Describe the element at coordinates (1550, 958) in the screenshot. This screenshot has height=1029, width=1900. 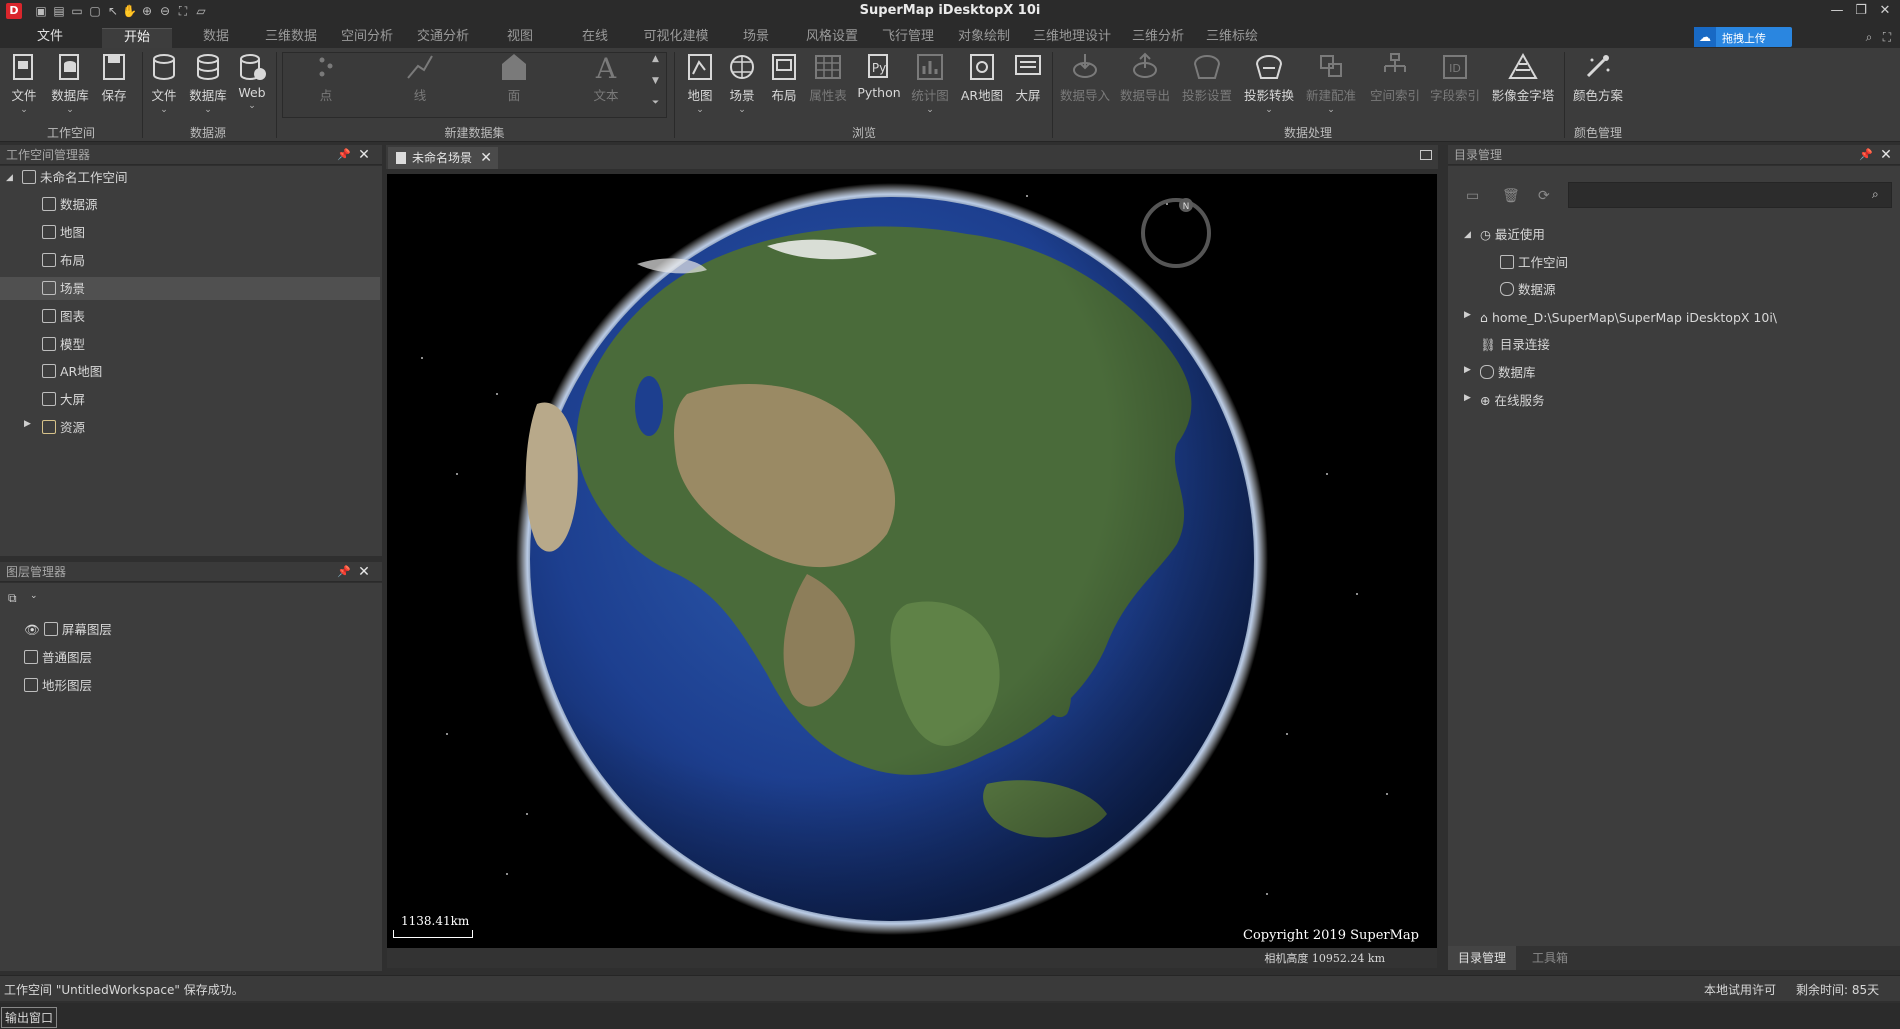
I see `tab-toolbox: 工具箱` at that location.